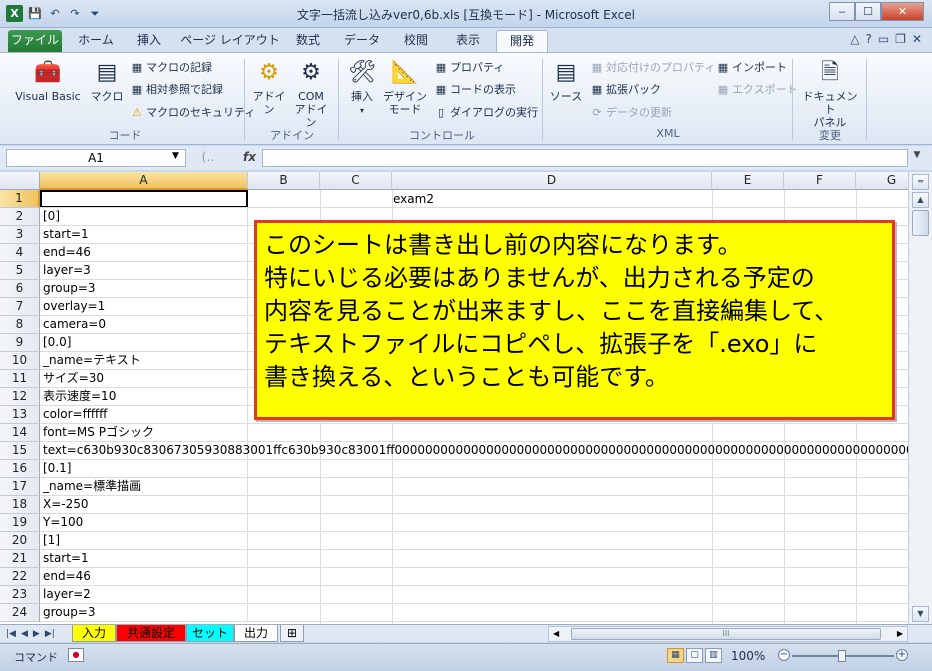 The height and width of the screenshot is (671, 932). What do you see at coordinates (144, 217) in the screenshot?
I see `cell-a: [0]` at bounding box center [144, 217].